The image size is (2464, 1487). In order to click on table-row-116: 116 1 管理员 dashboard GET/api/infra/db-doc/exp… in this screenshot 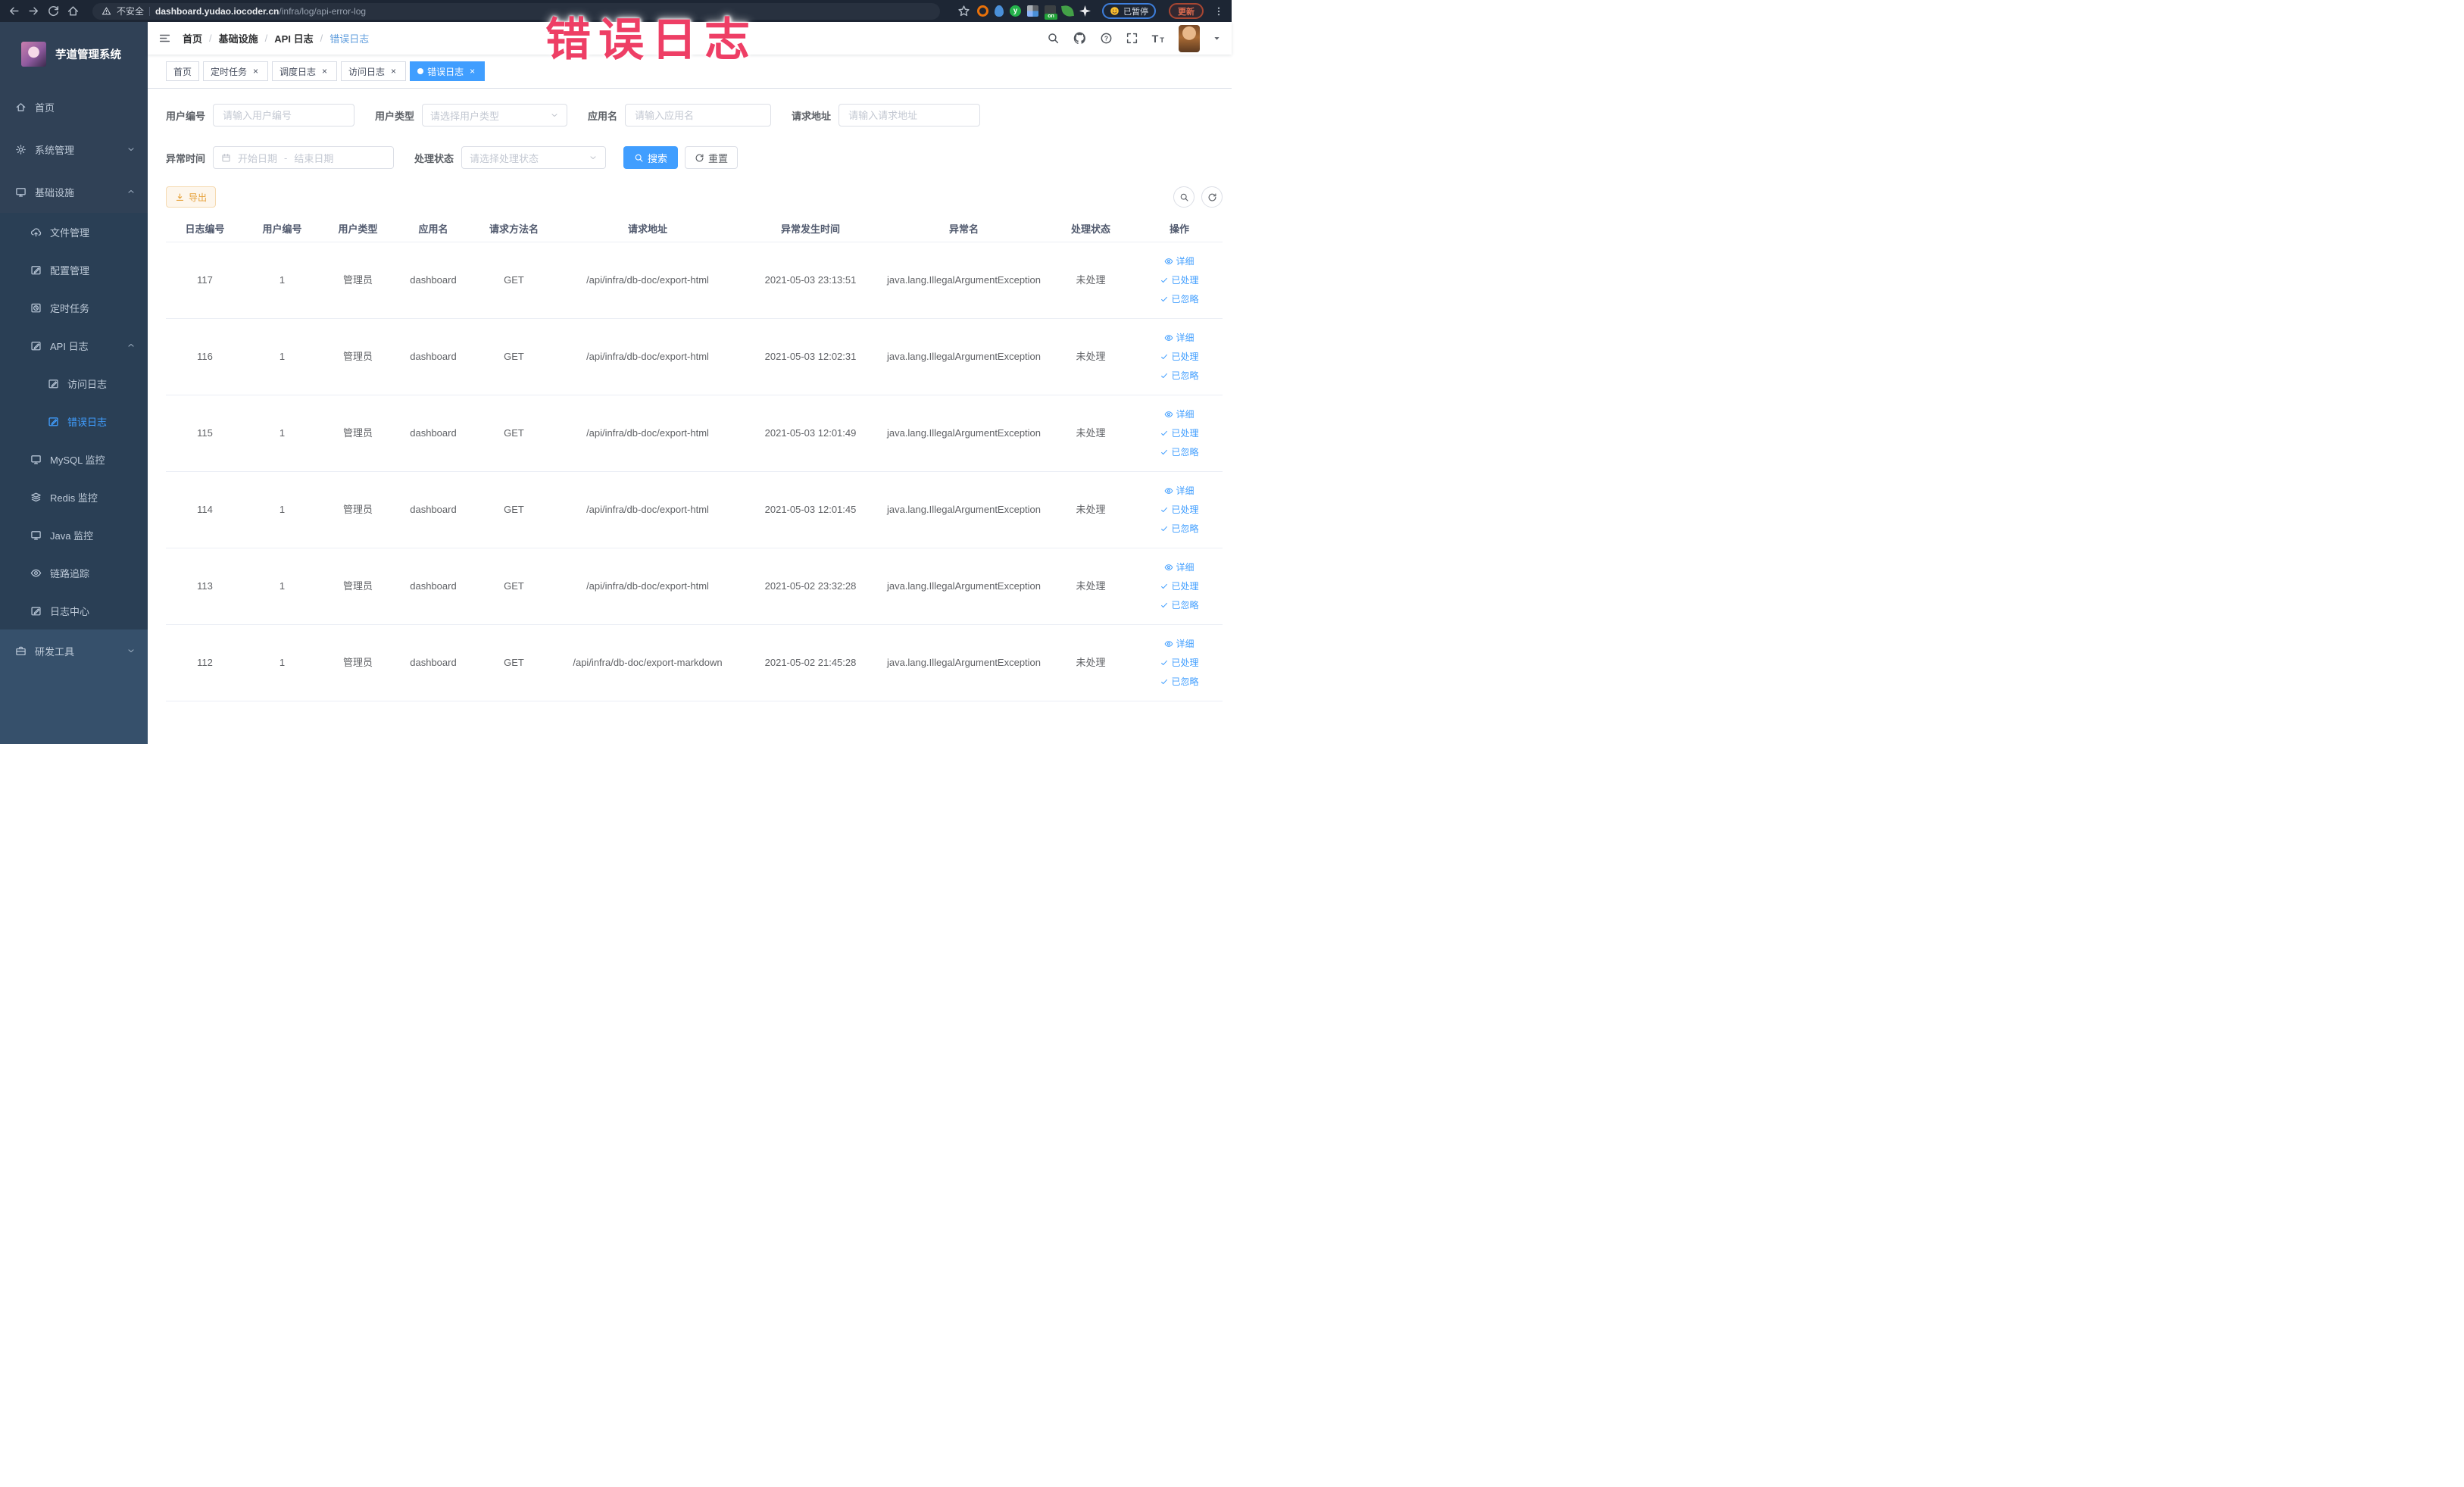, I will do `click(694, 357)`.